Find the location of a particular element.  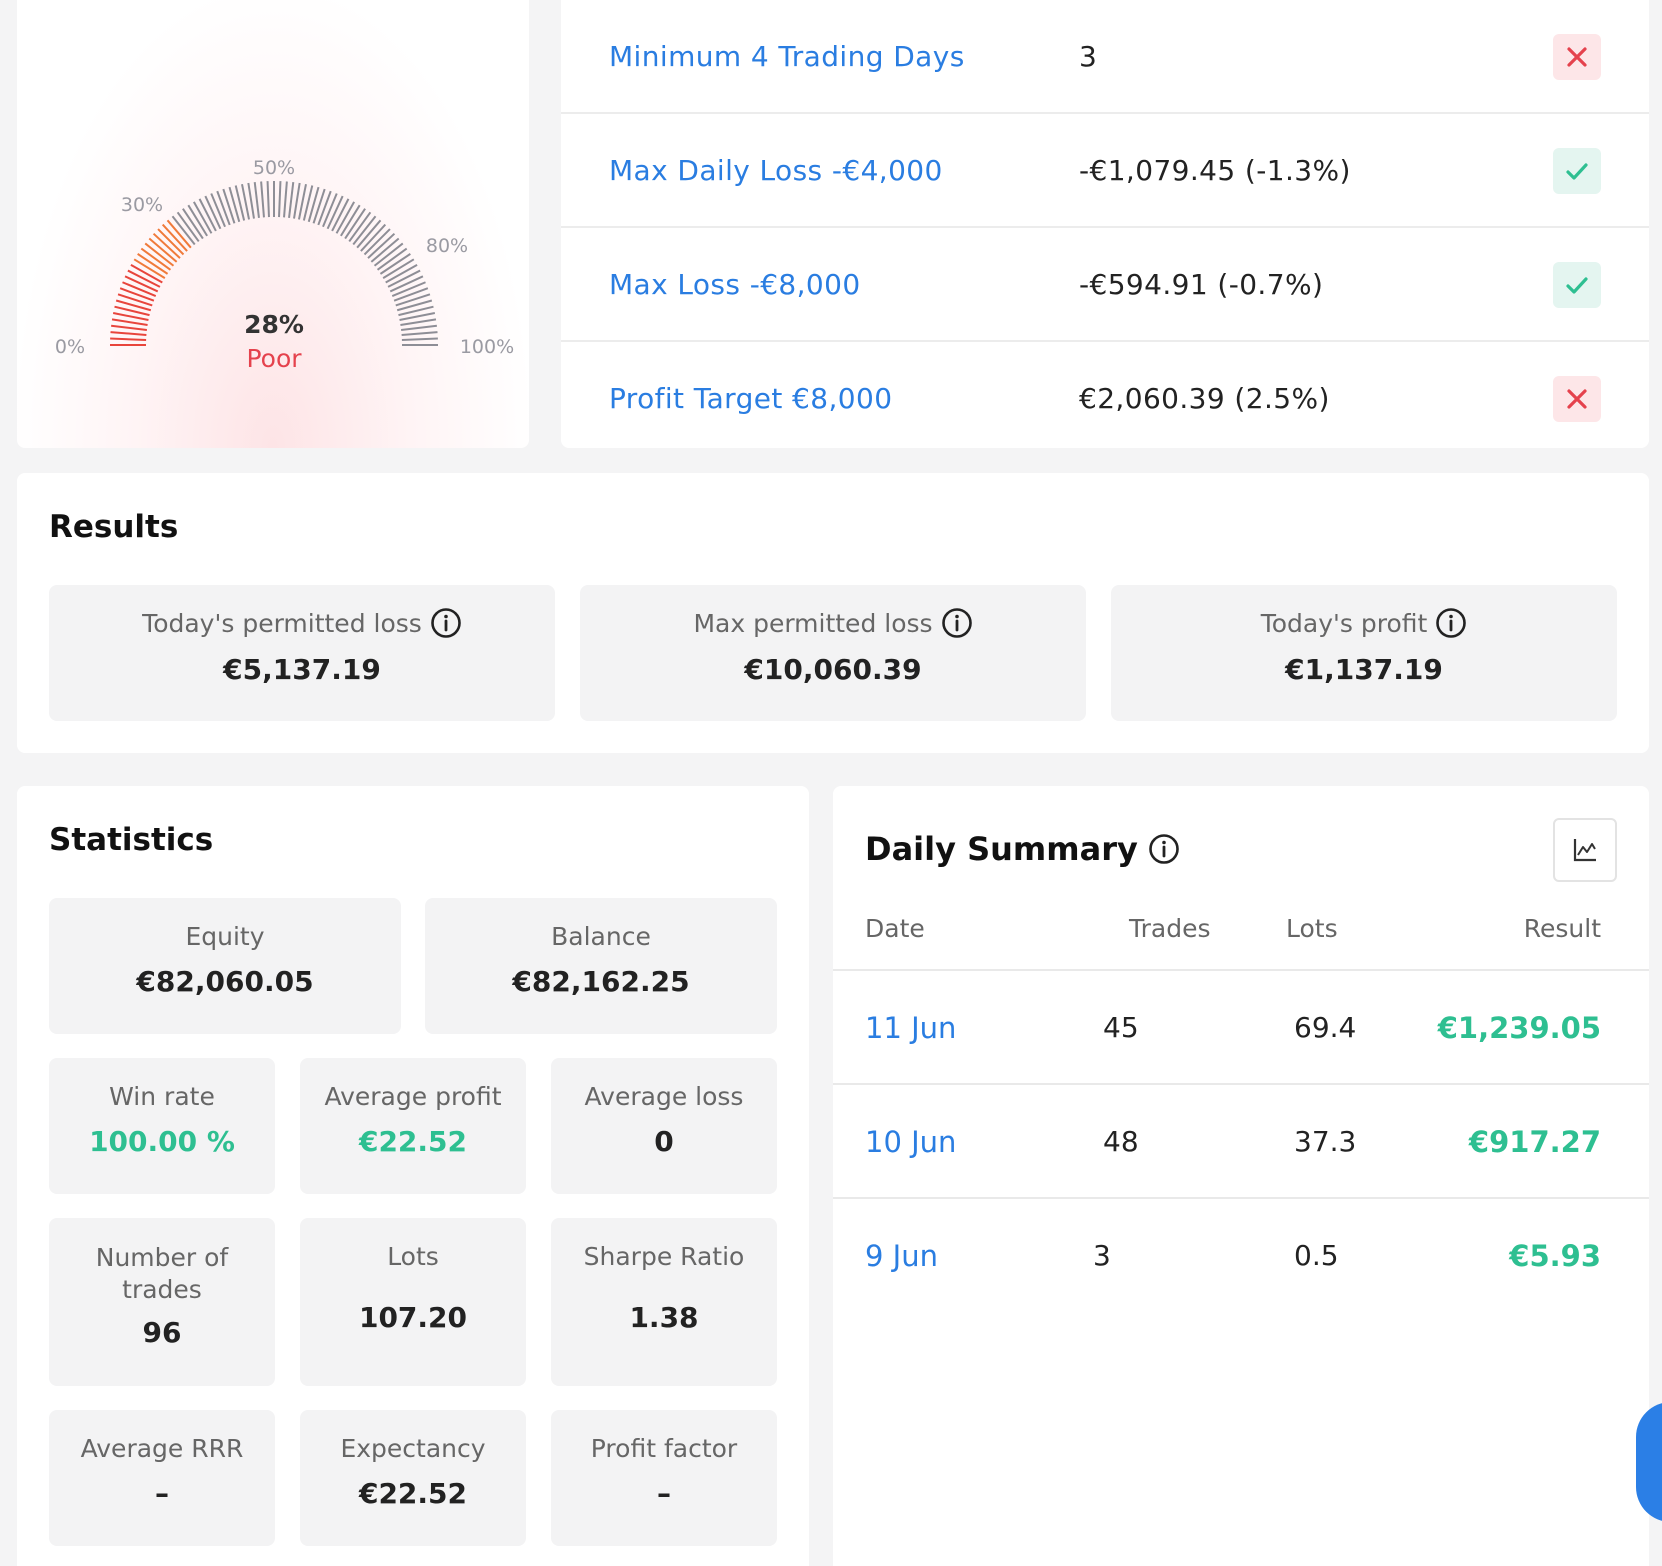

tile-label: Profit factor is located at coordinates (664, 1448).